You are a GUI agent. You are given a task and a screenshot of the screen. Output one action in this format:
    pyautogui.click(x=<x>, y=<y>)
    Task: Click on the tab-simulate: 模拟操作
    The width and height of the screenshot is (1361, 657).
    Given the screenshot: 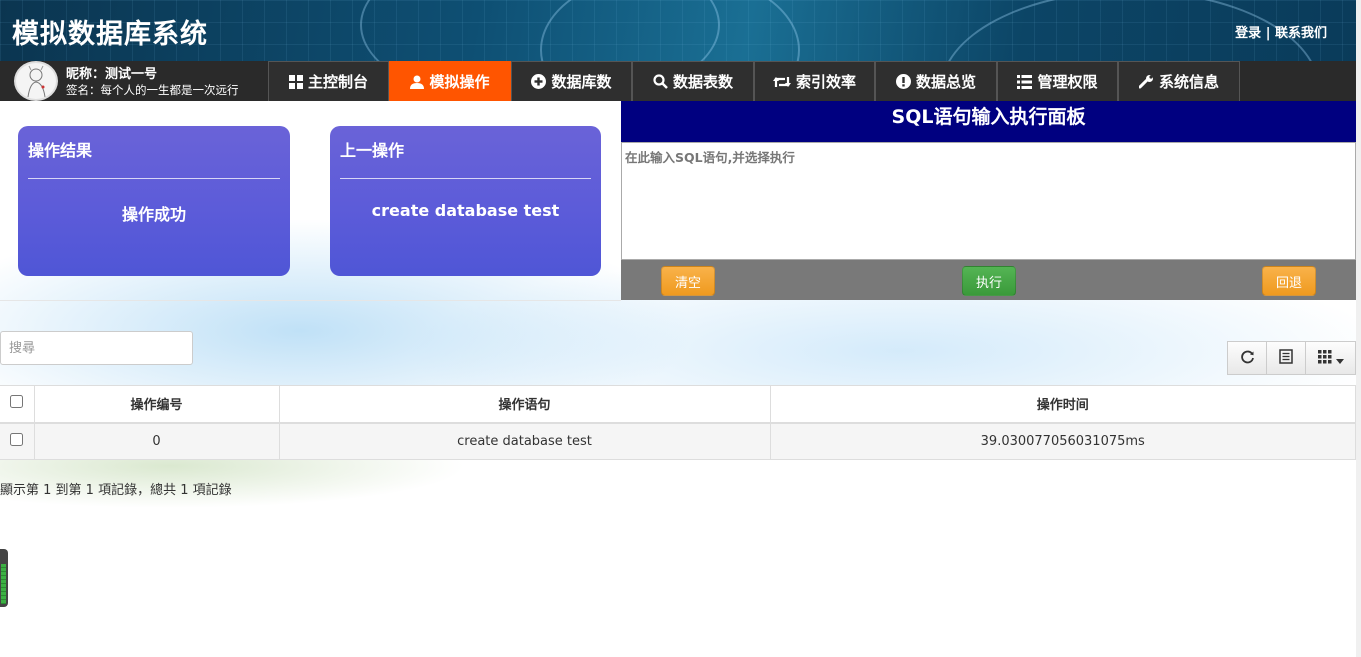 What is the action you would take?
    pyautogui.click(x=450, y=81)
    